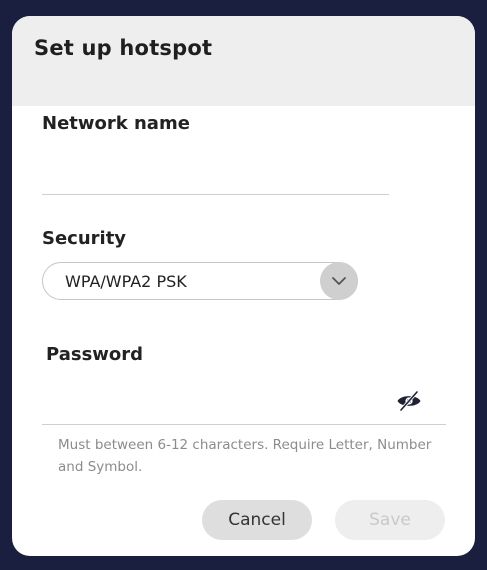  Describe the element at coordinates (216, 403) in the screenshot. I see `password-input` at that location.